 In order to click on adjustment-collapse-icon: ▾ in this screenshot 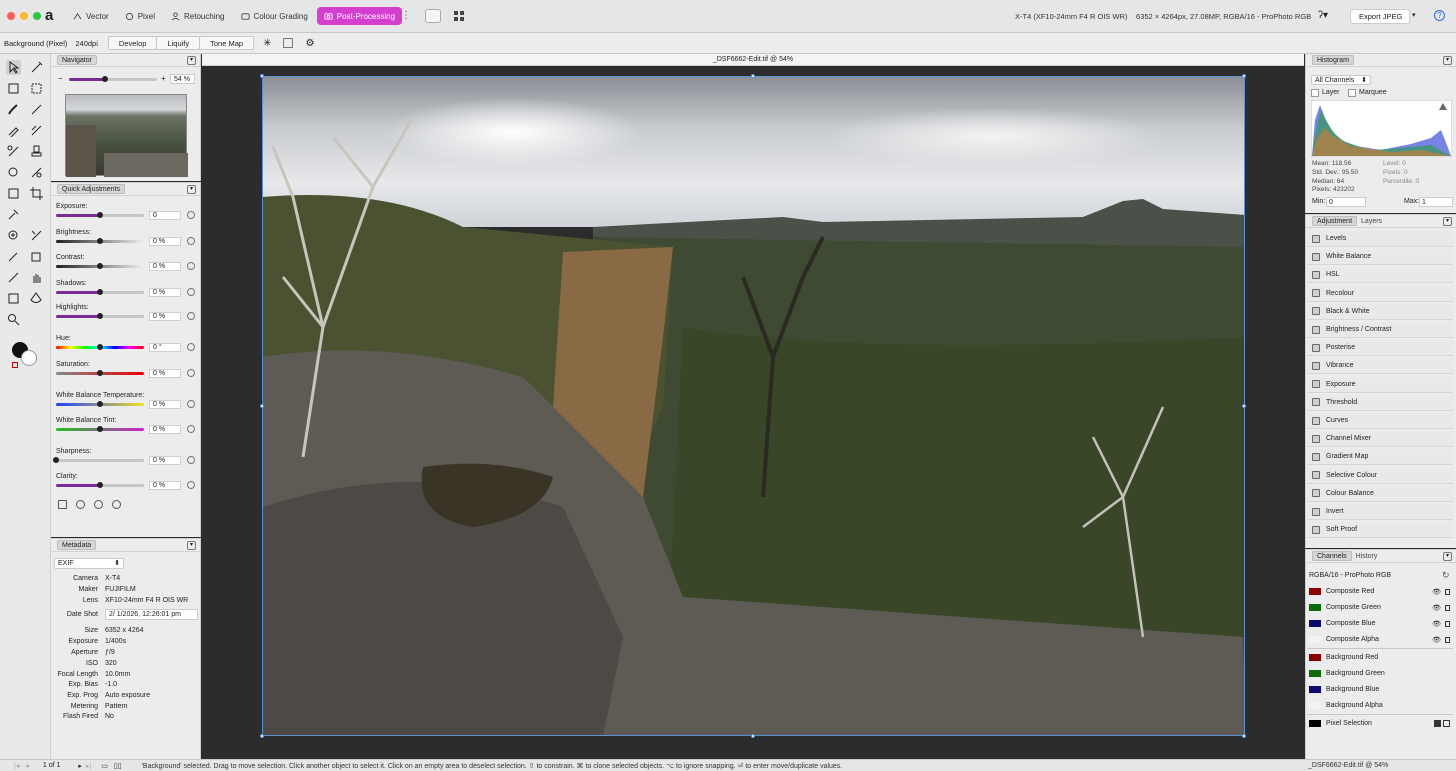, I will do `click(1447, 221)`.